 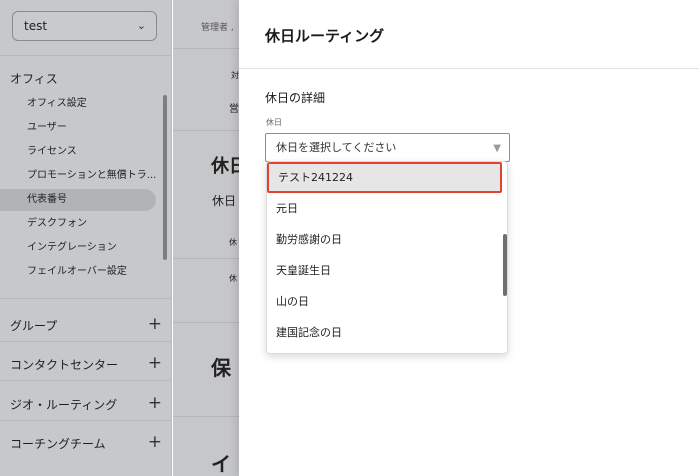 What do you see at coordinates (78, 272) in the screenshot?
I see `sidebar-item-failover: フェイルオーバー設定` at bounding box center [78, 272].